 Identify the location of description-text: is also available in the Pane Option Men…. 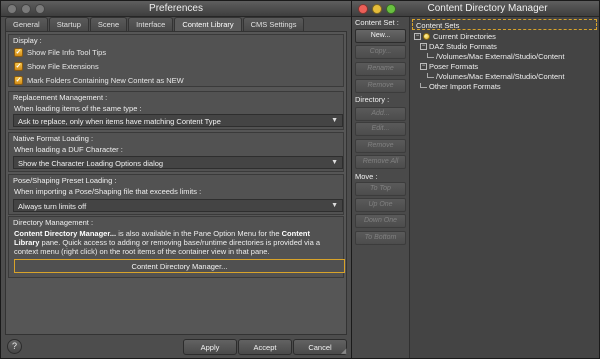
(199, 233).